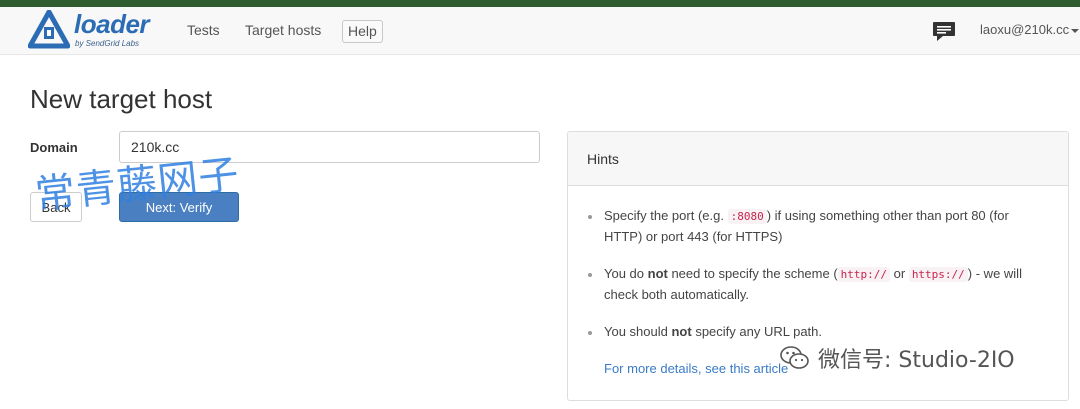 Image resolution: width=1080 pixels, height=409 pixels. Describe the element at coordinates (540, 3) in the screenshot. I see `top-strip` at that location.